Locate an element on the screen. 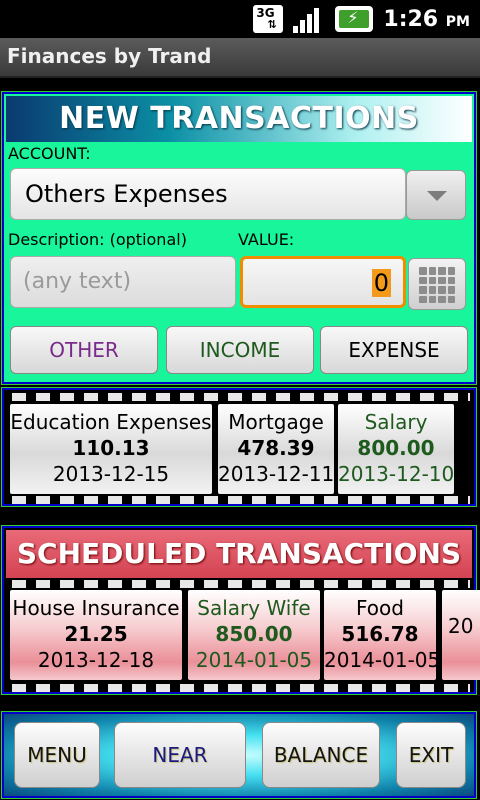 This screenshot has width=480, height=800. new-transactions-title: NEW TRANSACTIONS is located at coordinates (239, 118).